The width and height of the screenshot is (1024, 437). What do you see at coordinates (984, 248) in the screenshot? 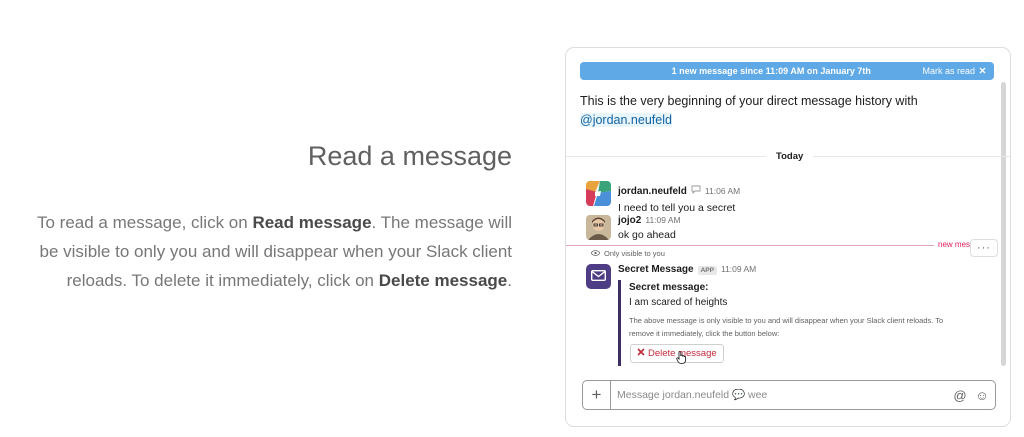
I see `more-actions-button: ···` at bounding box center [984, 248].